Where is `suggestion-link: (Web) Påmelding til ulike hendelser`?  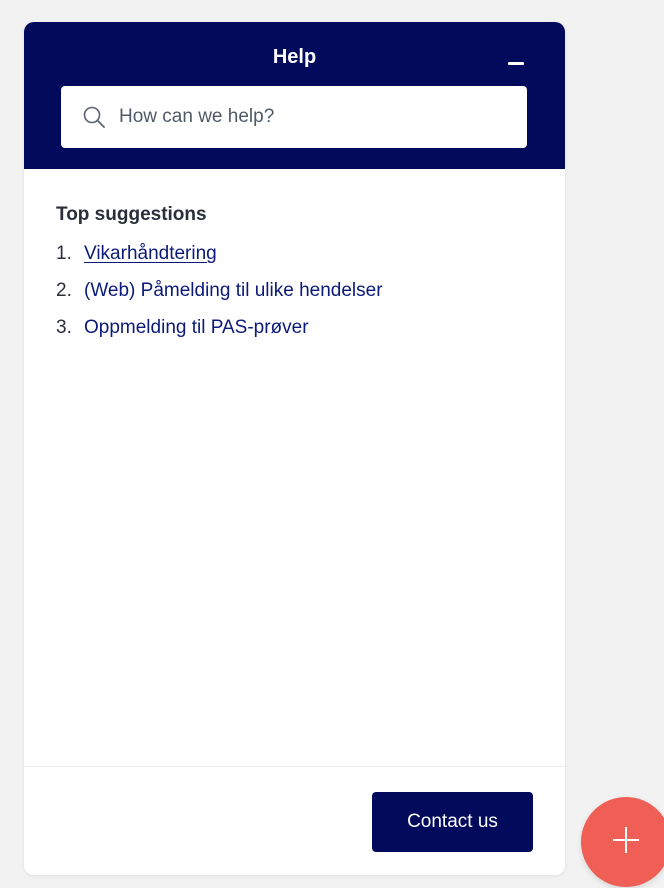
suggestion-link: (Web) Påmelding til ulike hendelser is located at coordinates (233, 290).